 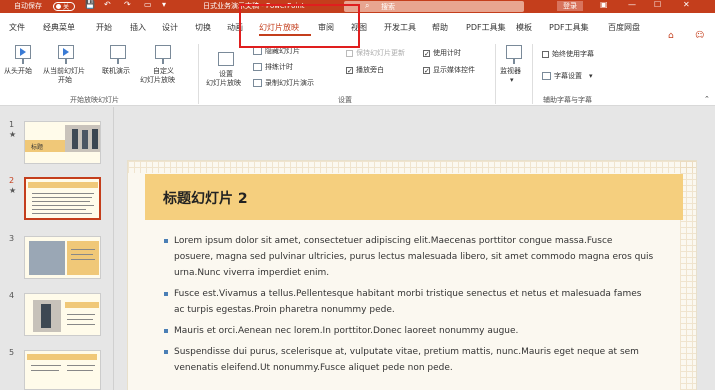 I want to click on close-icon: ✕, so click(x=686, y=4).